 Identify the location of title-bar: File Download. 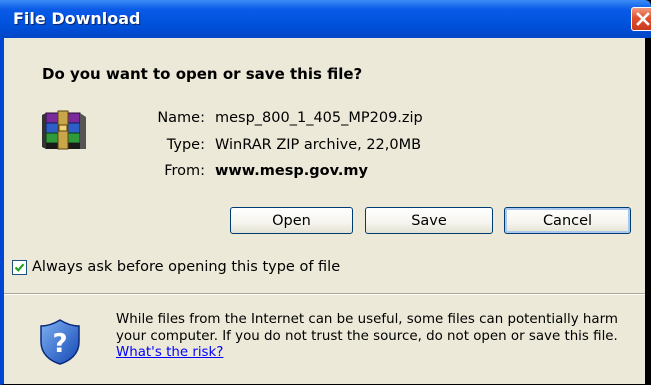
(325, 19).